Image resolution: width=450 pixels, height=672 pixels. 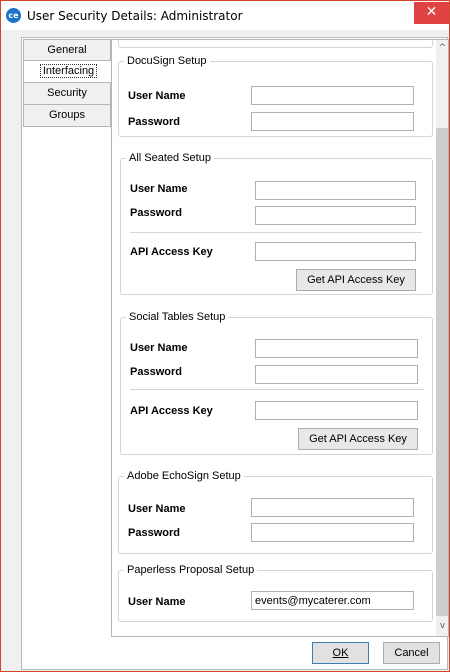 I want to click on tab-security: Security, so click(x=67, y=94).